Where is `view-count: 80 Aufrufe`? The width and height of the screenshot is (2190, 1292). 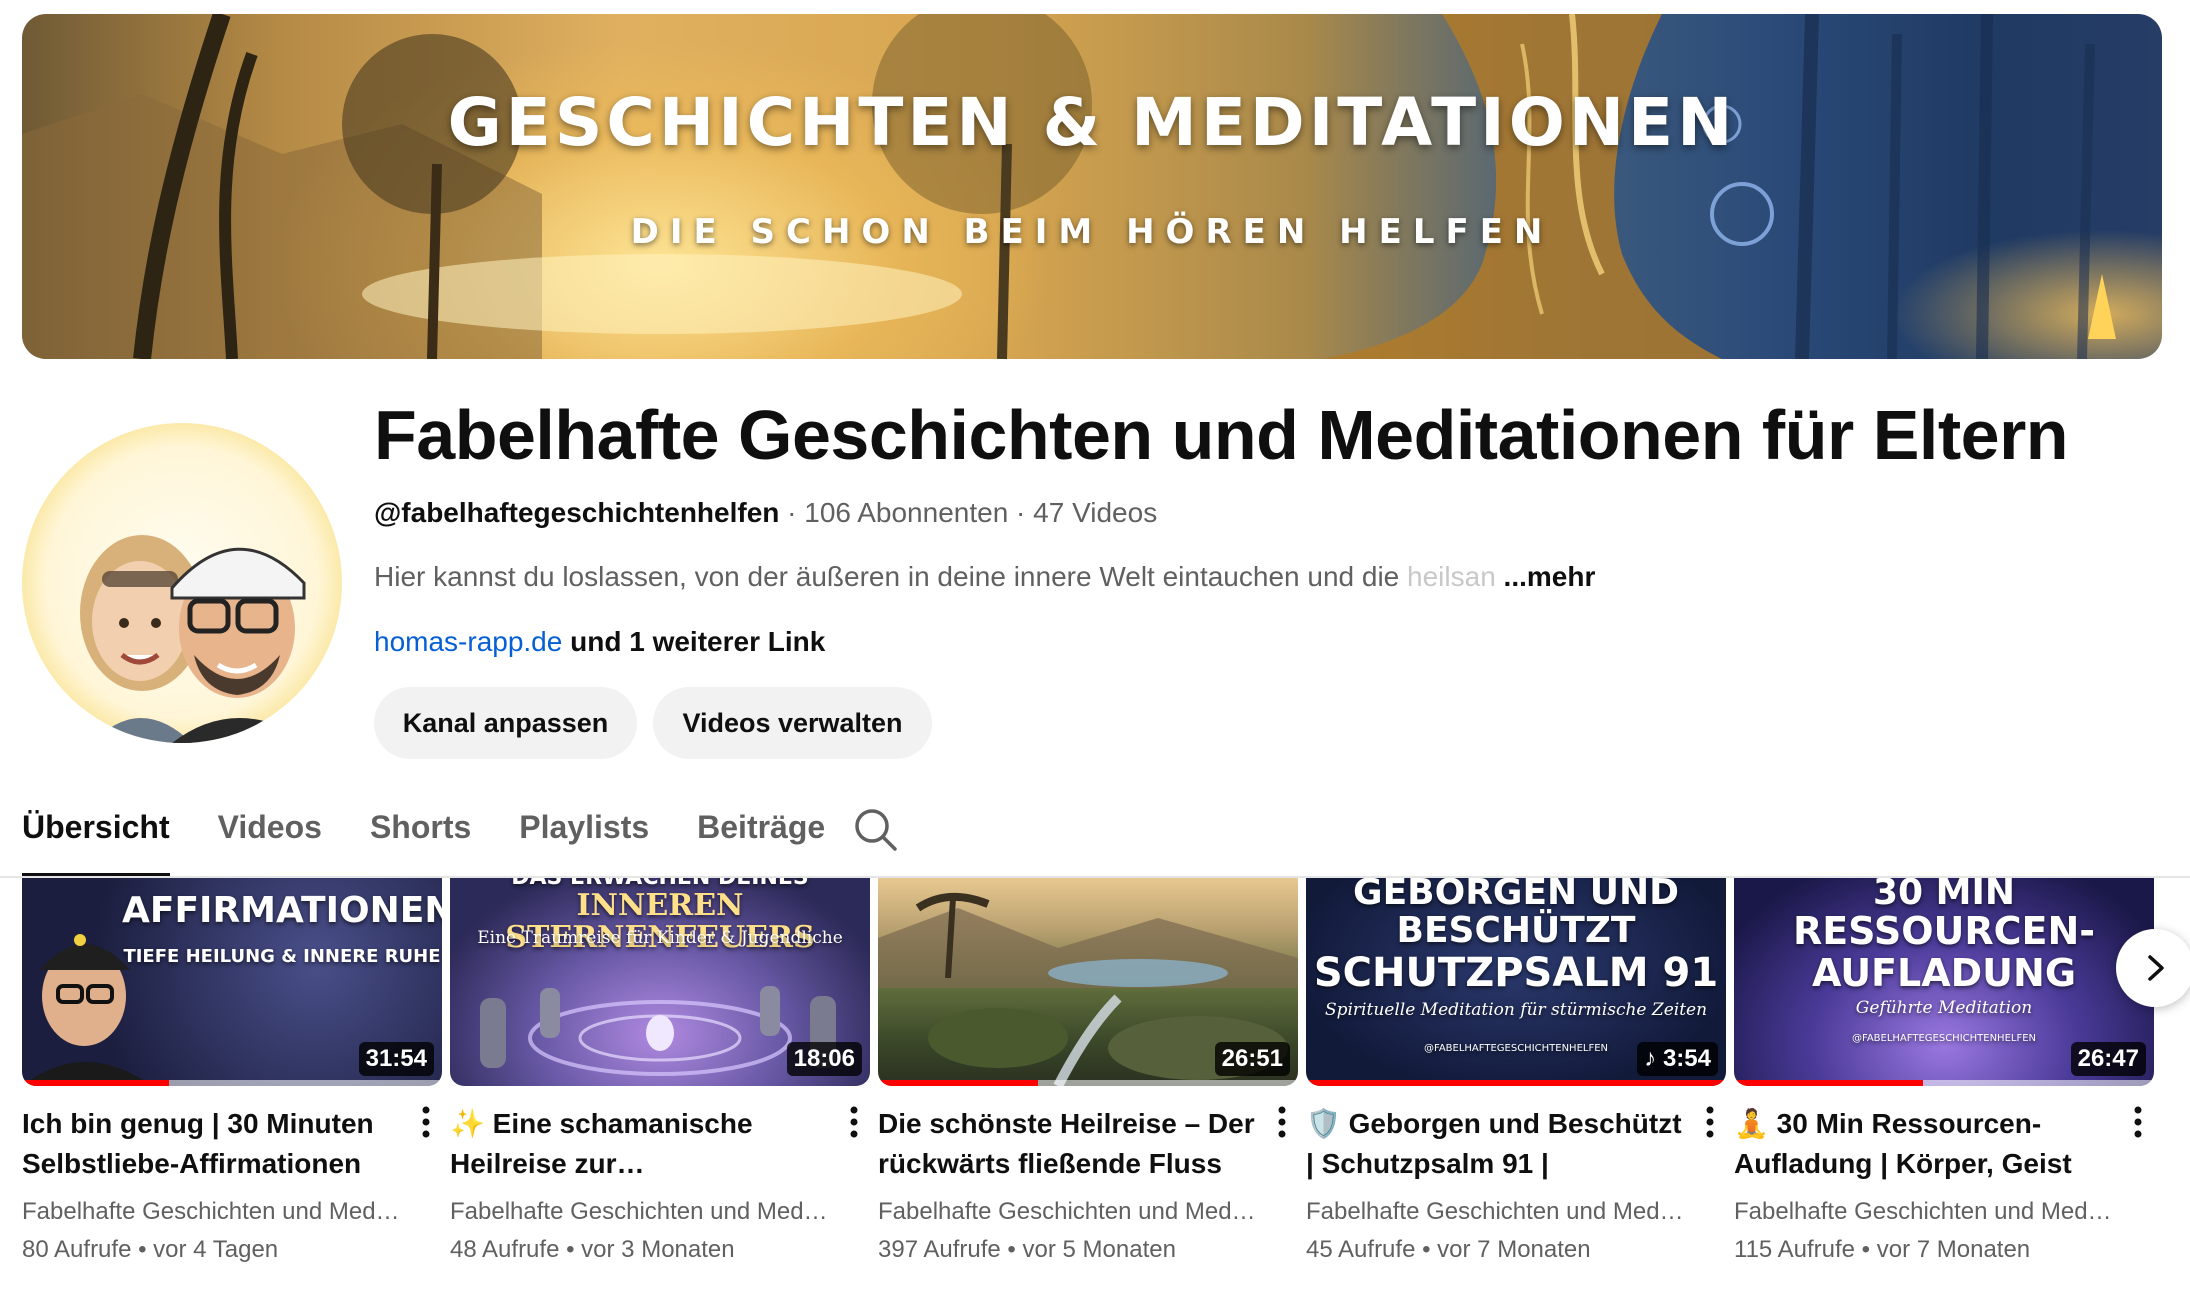
view-count: 80 Aufrufe is located at coordinates (77, 1249).